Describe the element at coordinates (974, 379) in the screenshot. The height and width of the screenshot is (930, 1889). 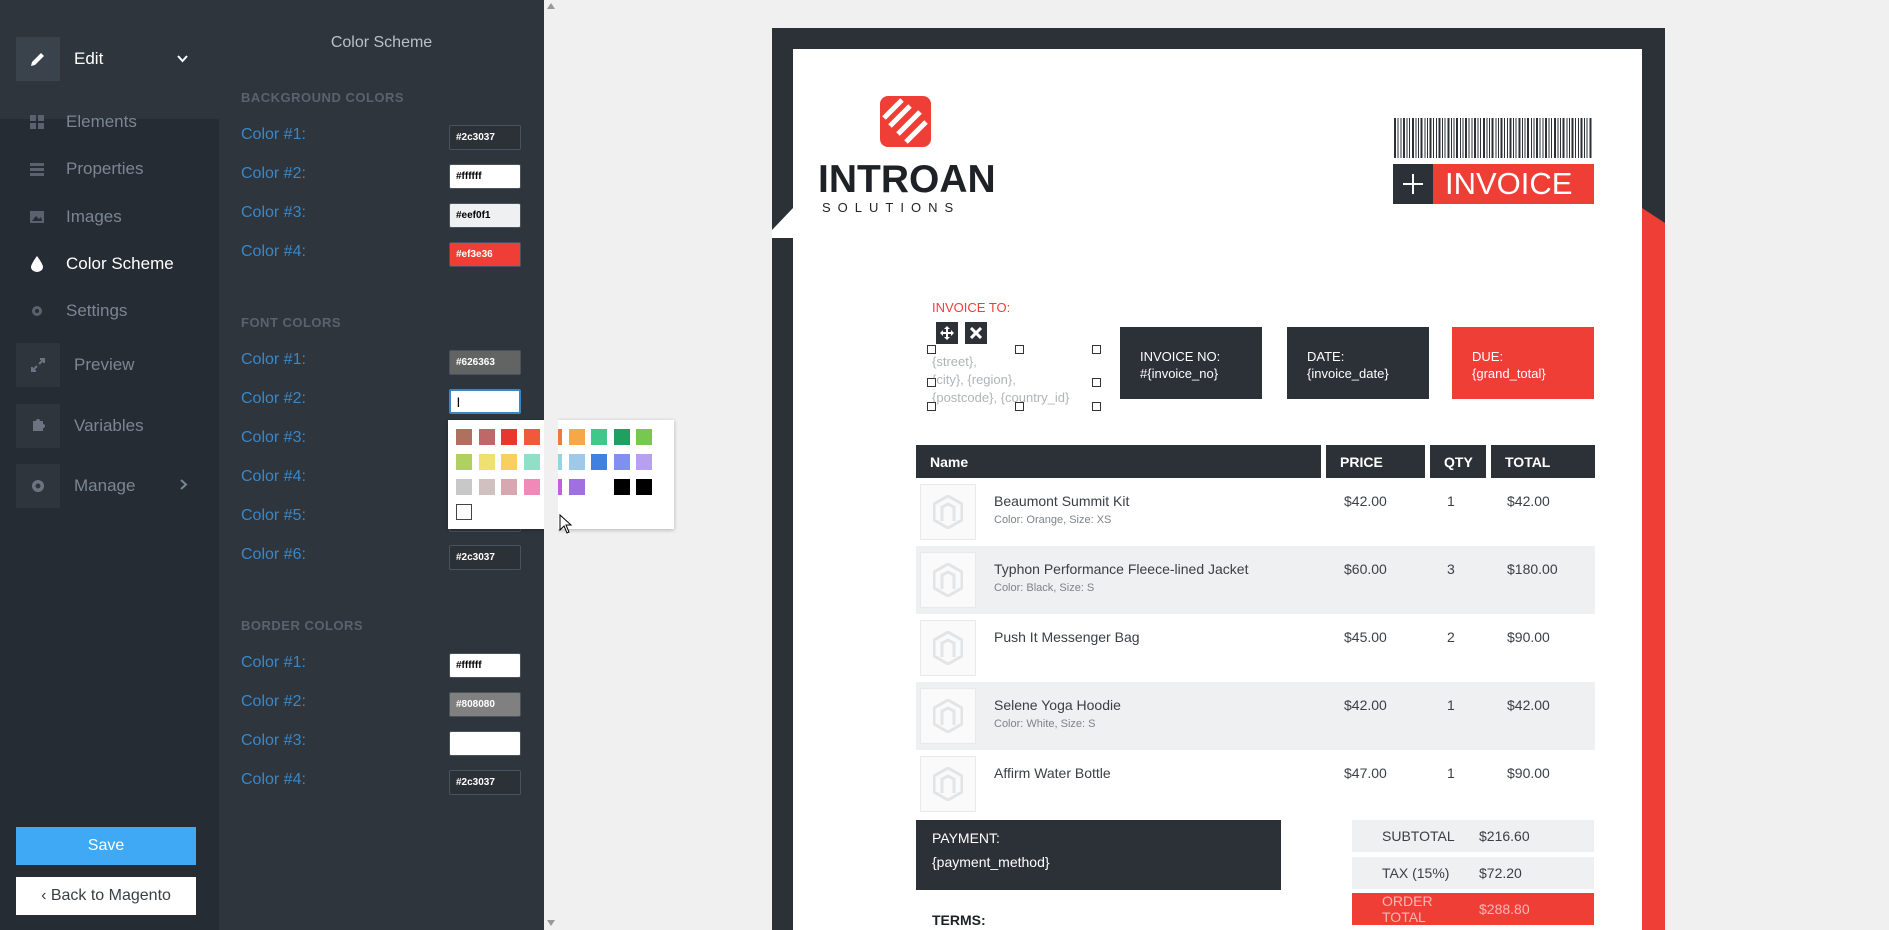
I see `address-city: {city}, {region},` at that location.